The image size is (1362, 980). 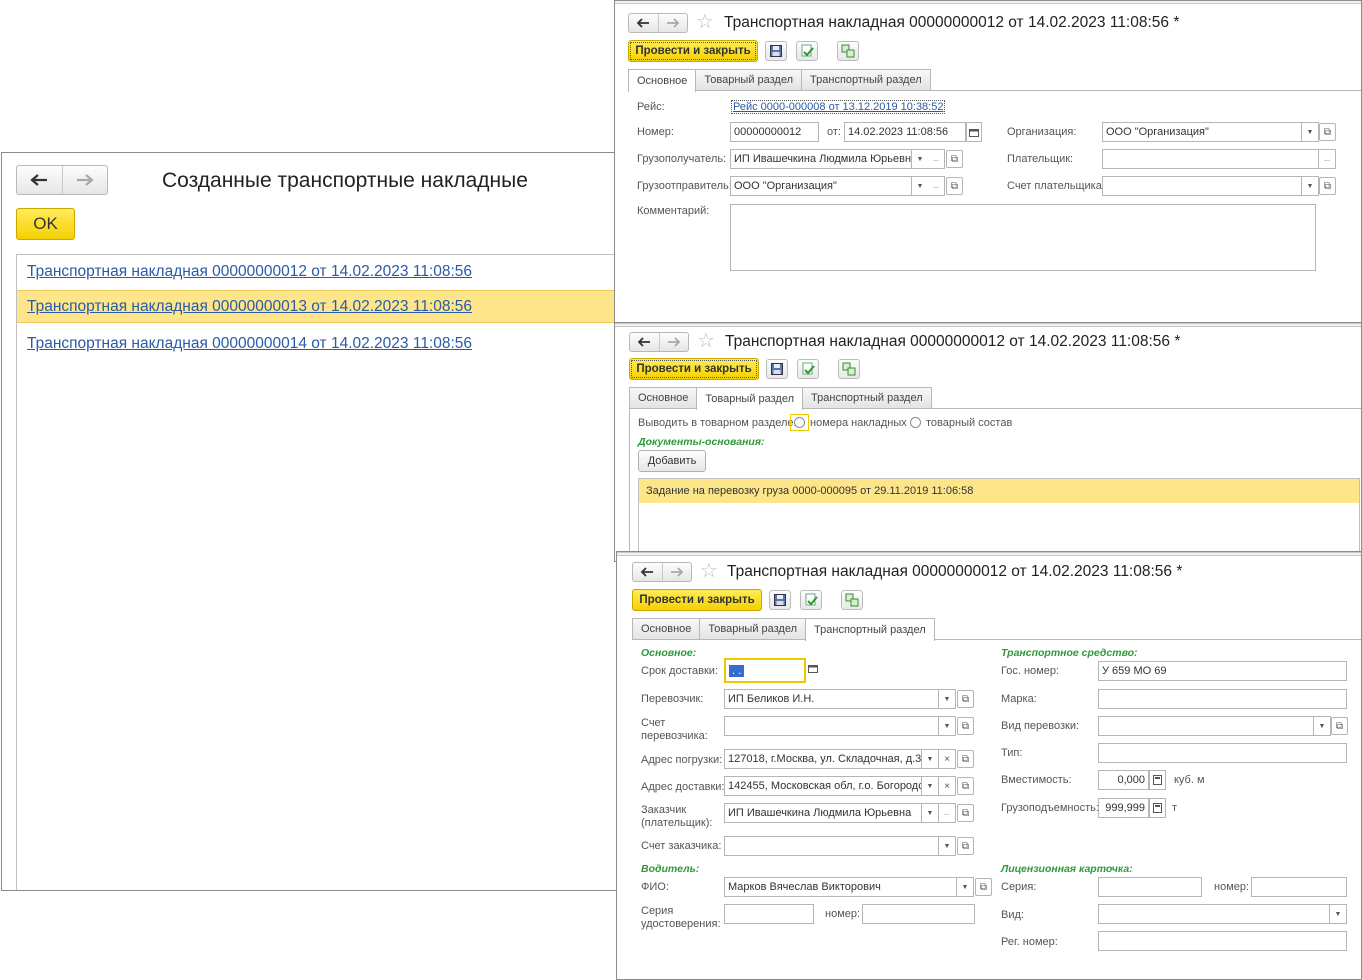 What do you see at coordinates (672, 461) in the screenshot?
I see `add-button: Добавить` at bounding box center [672, 461].